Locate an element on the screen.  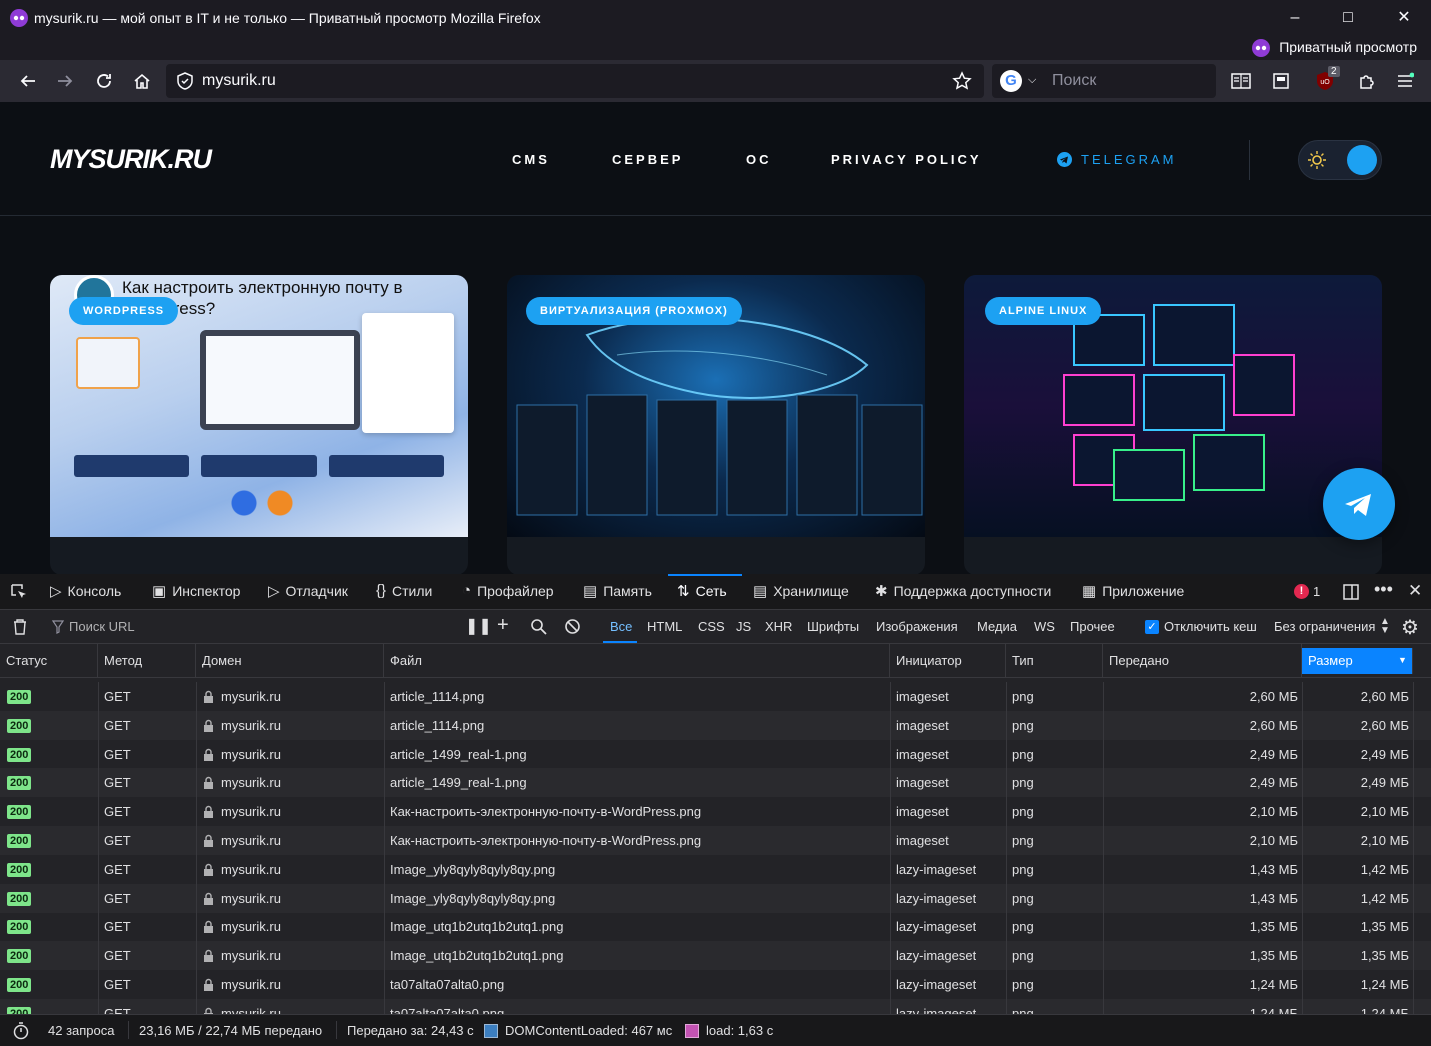
ublock-icon: uO 2 is located at coordinates (1325, 81).